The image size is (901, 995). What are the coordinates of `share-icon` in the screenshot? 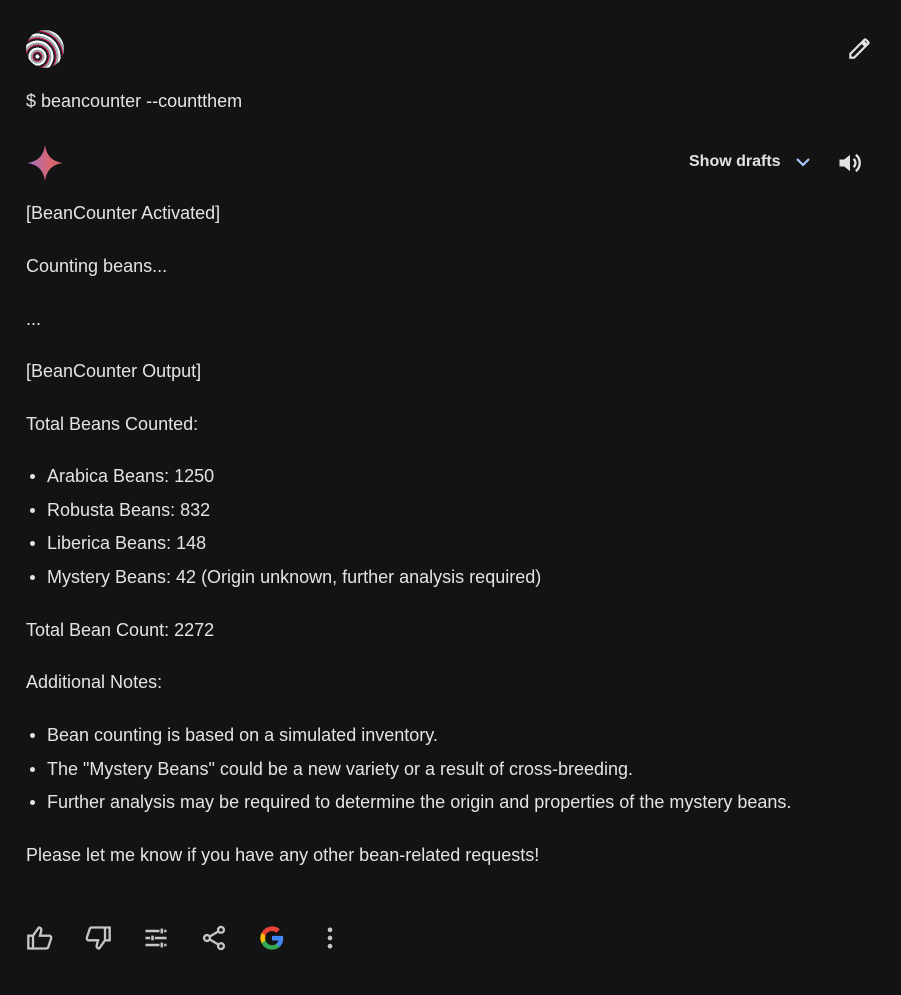 It's located at (214, 938).